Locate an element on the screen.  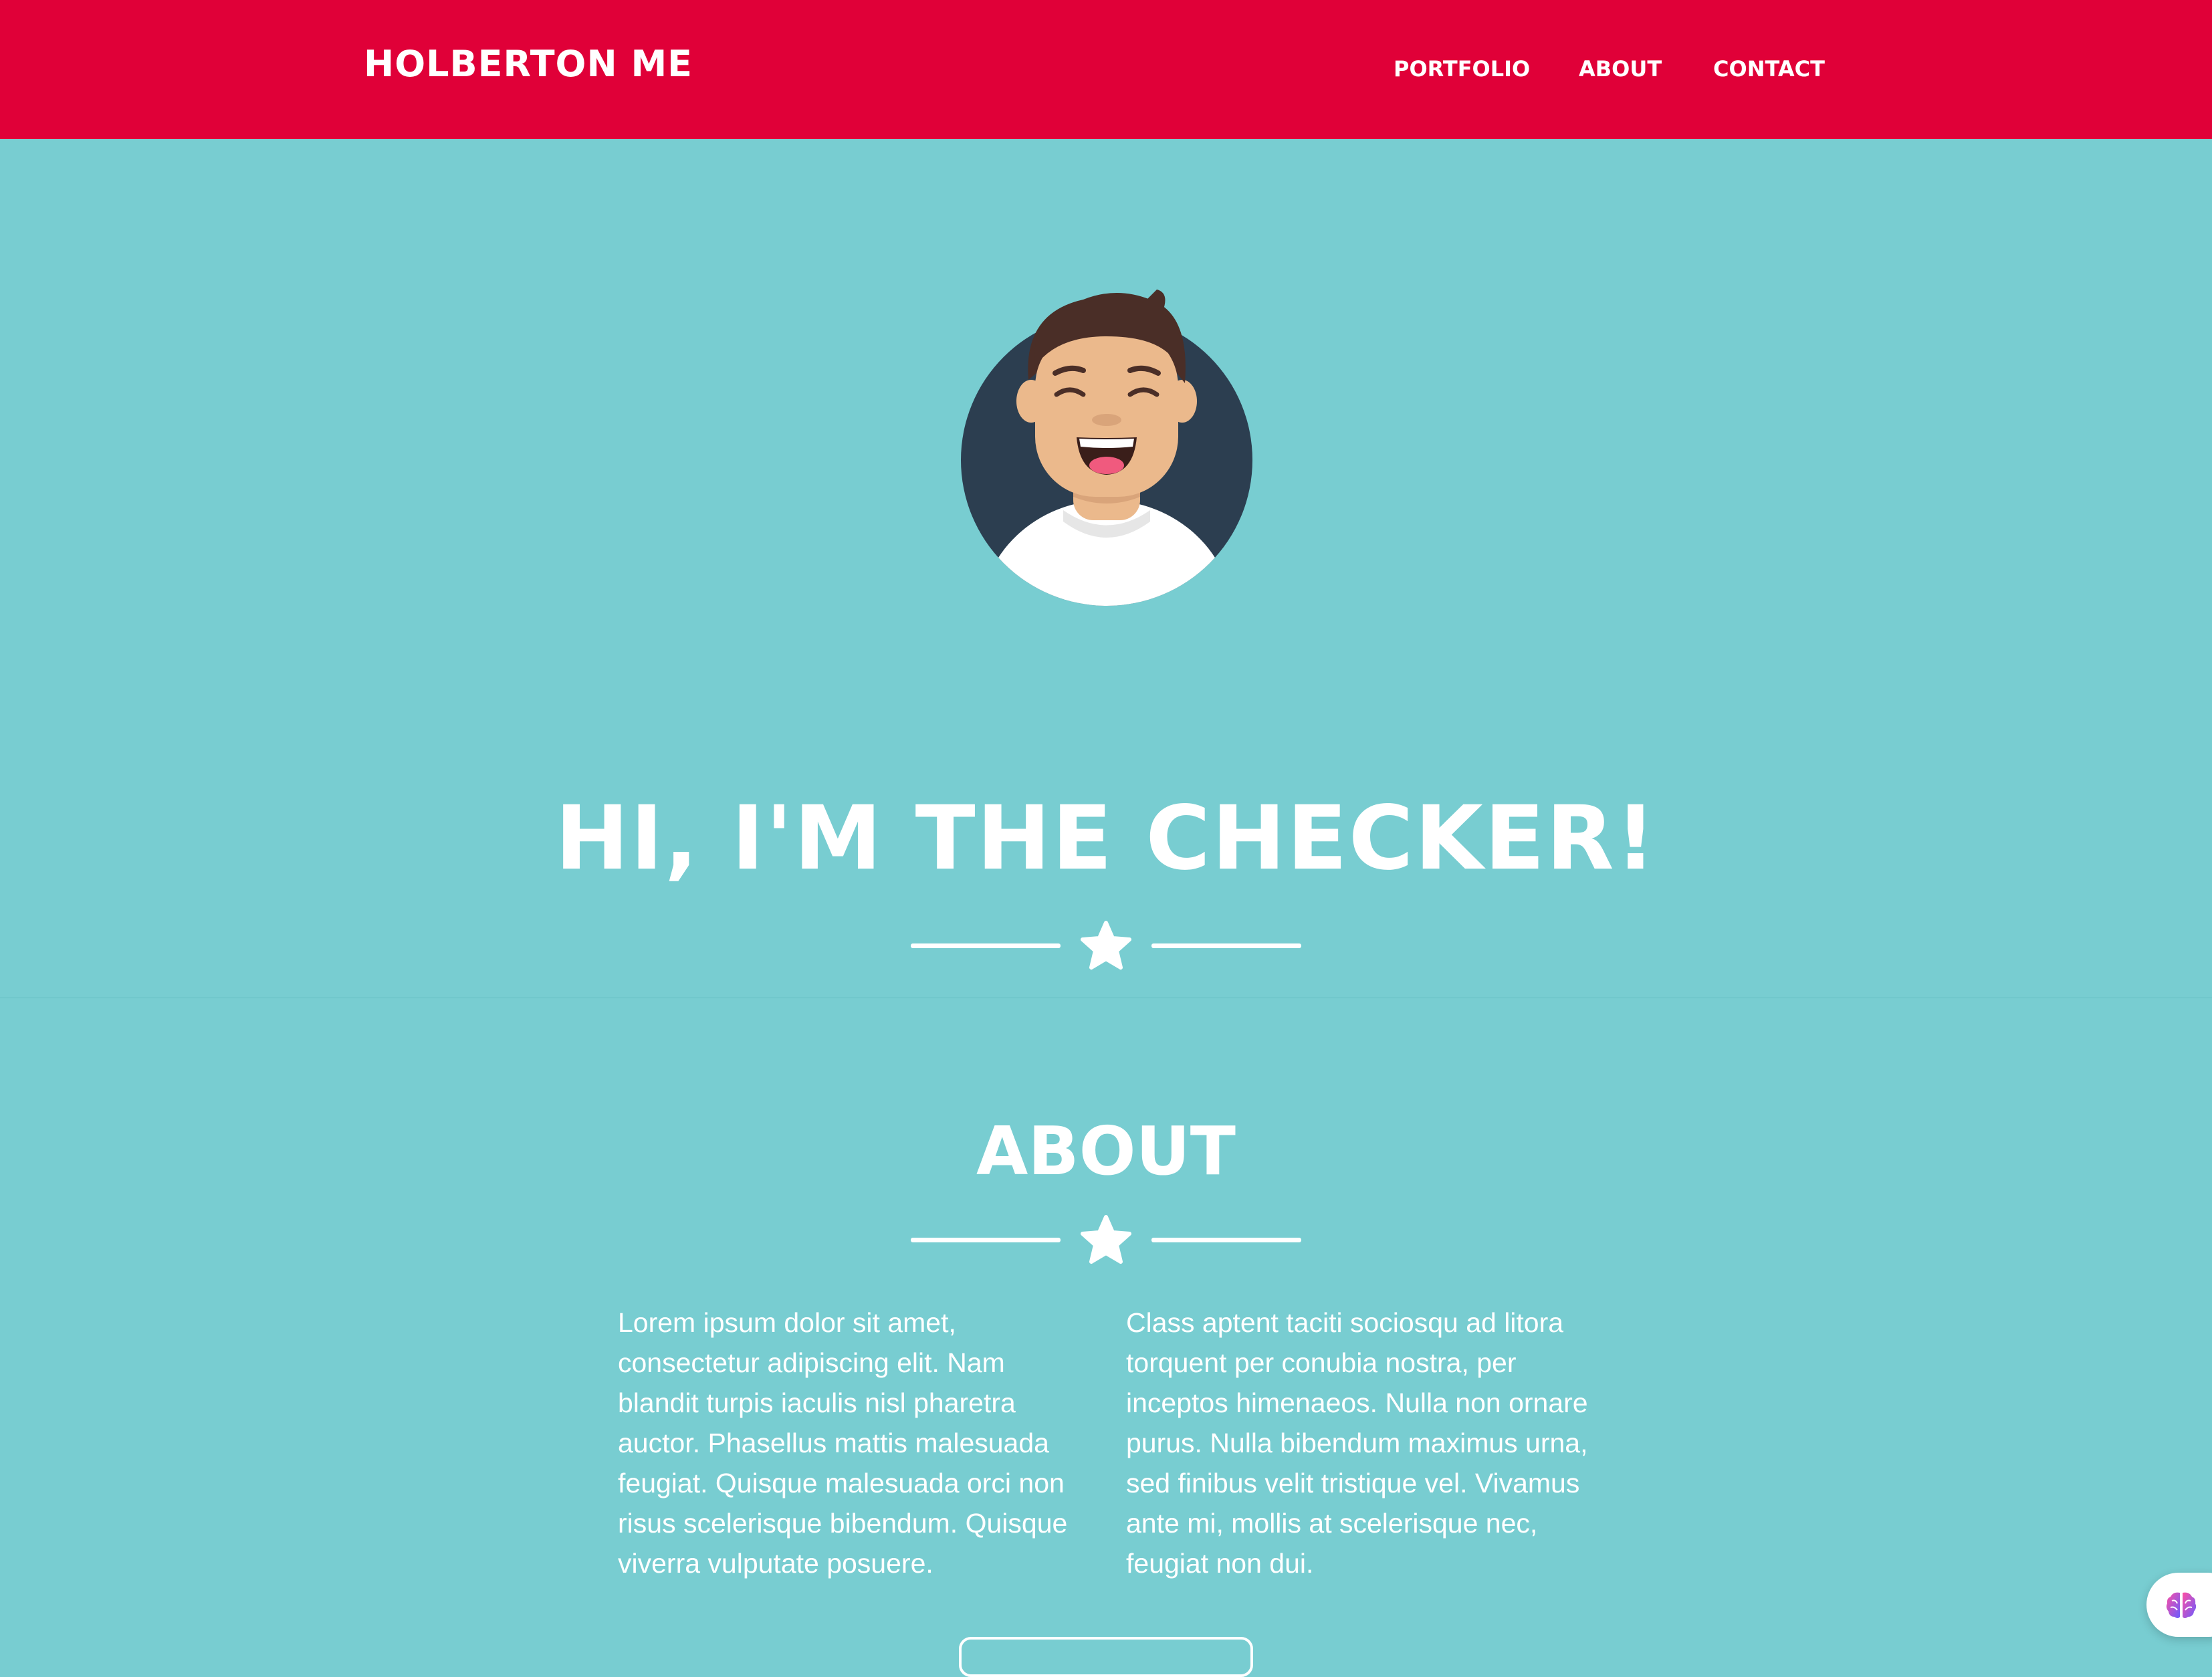
extension-widget-button is located at coordinates (2179, 1605).